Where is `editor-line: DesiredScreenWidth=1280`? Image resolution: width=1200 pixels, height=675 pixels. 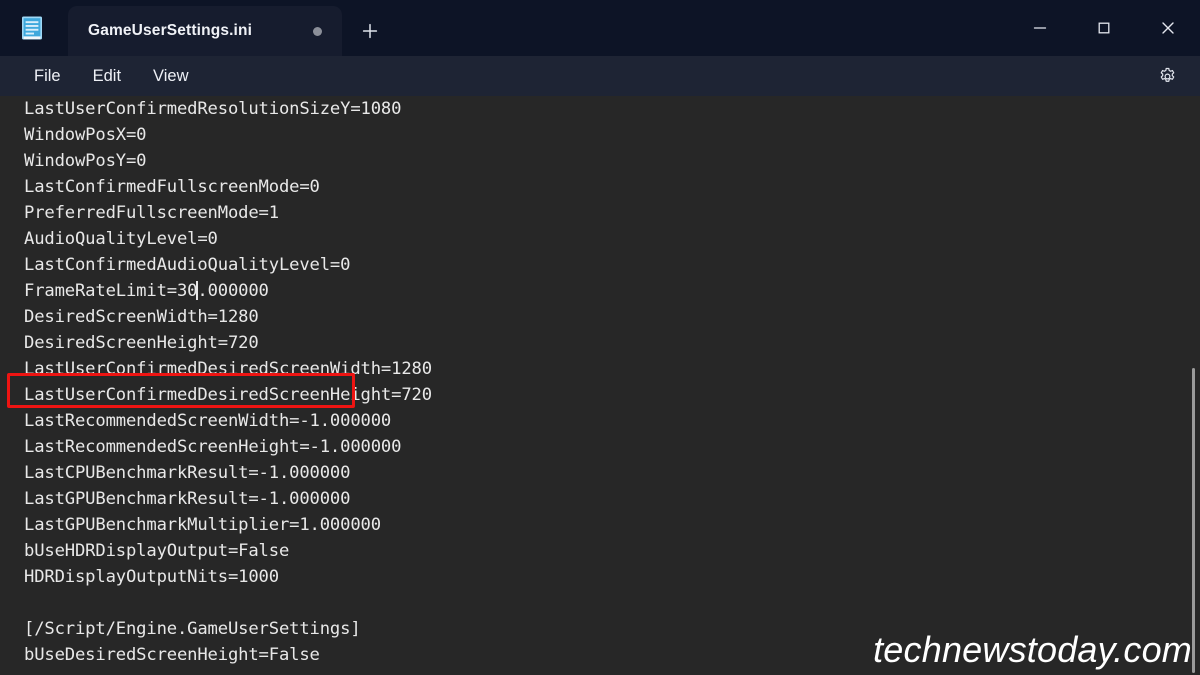 editor-line: DesiredScreenWidth=1280 is located at coordinates (141, 317).